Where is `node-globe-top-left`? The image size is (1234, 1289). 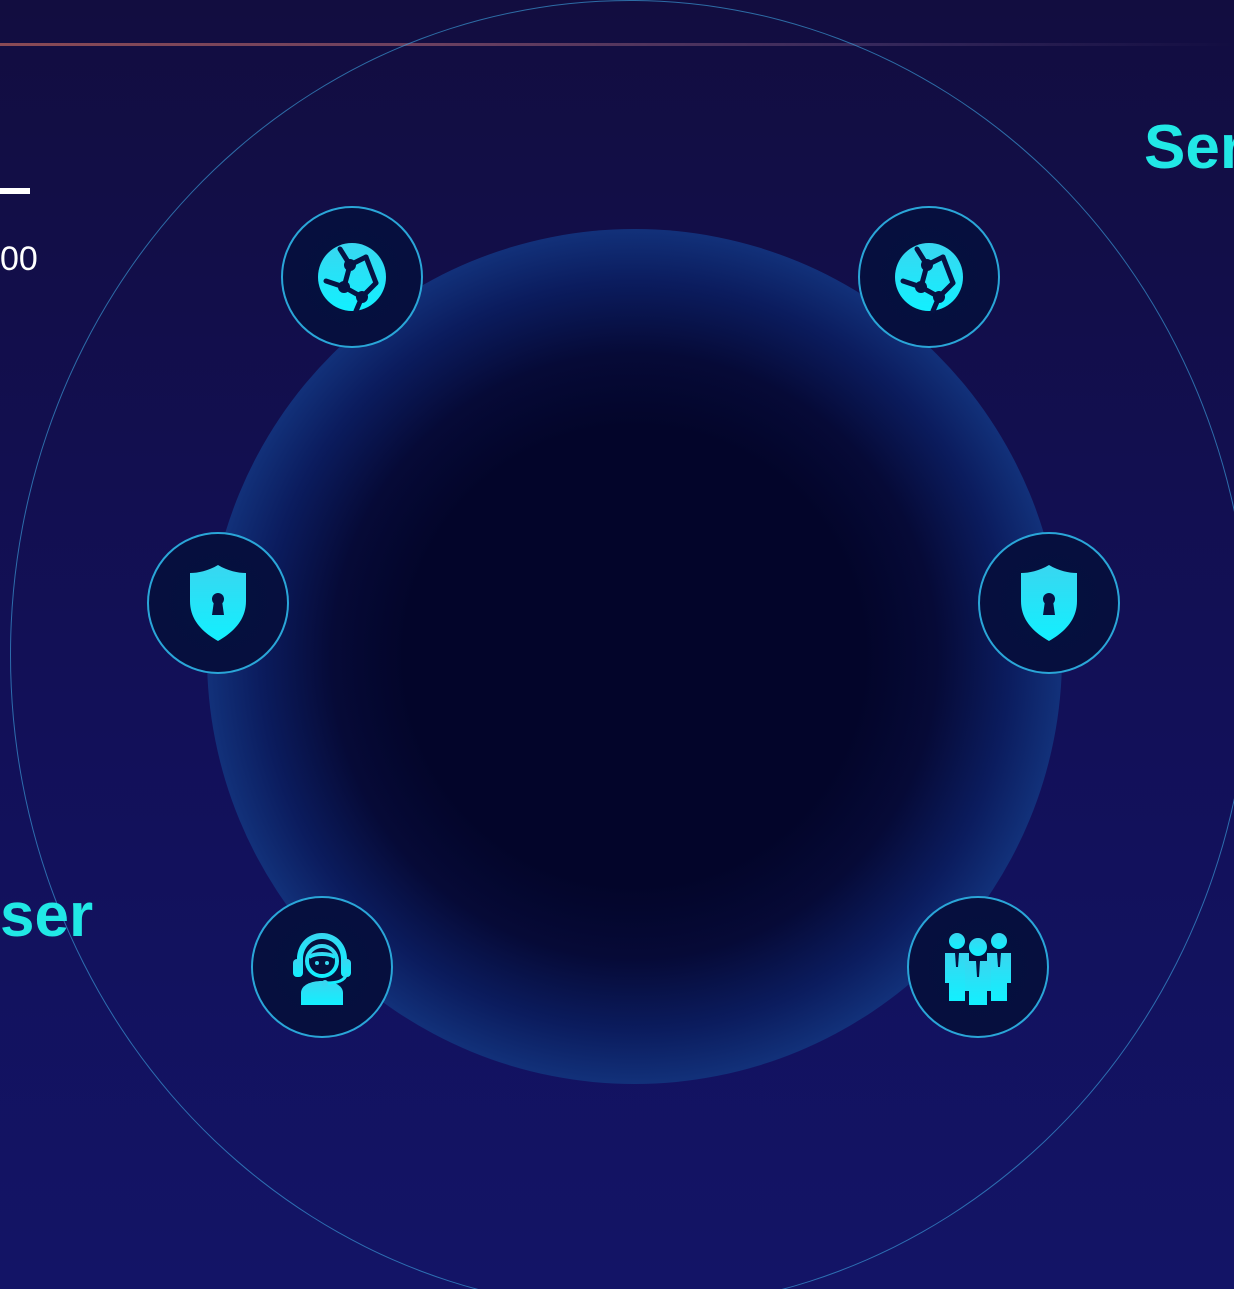 node-globe-top-left is located at coordinates (352, 277).